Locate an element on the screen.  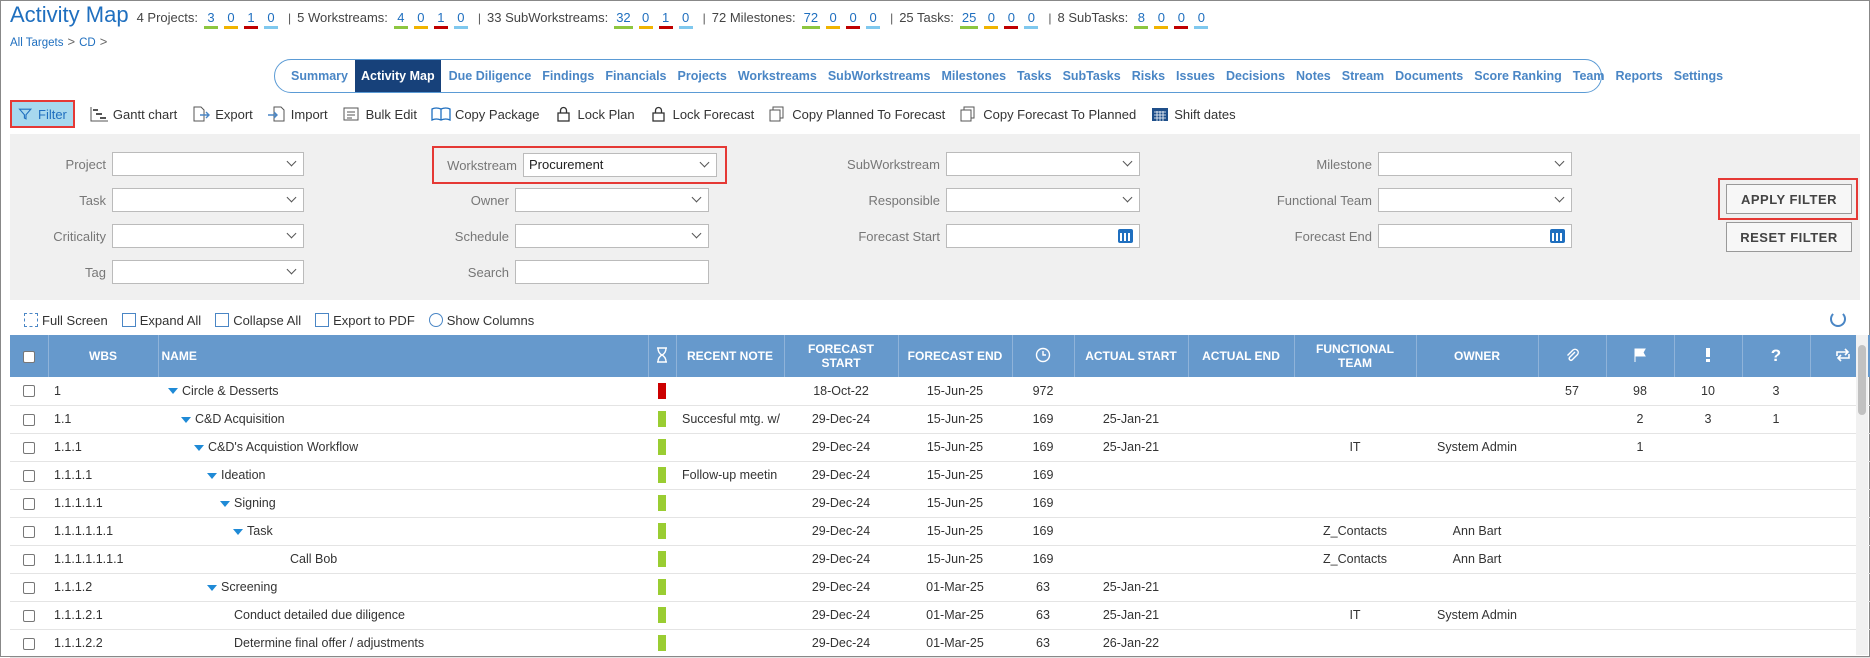
documents-count-cell: 57 is located at coordinates (1572, 391).